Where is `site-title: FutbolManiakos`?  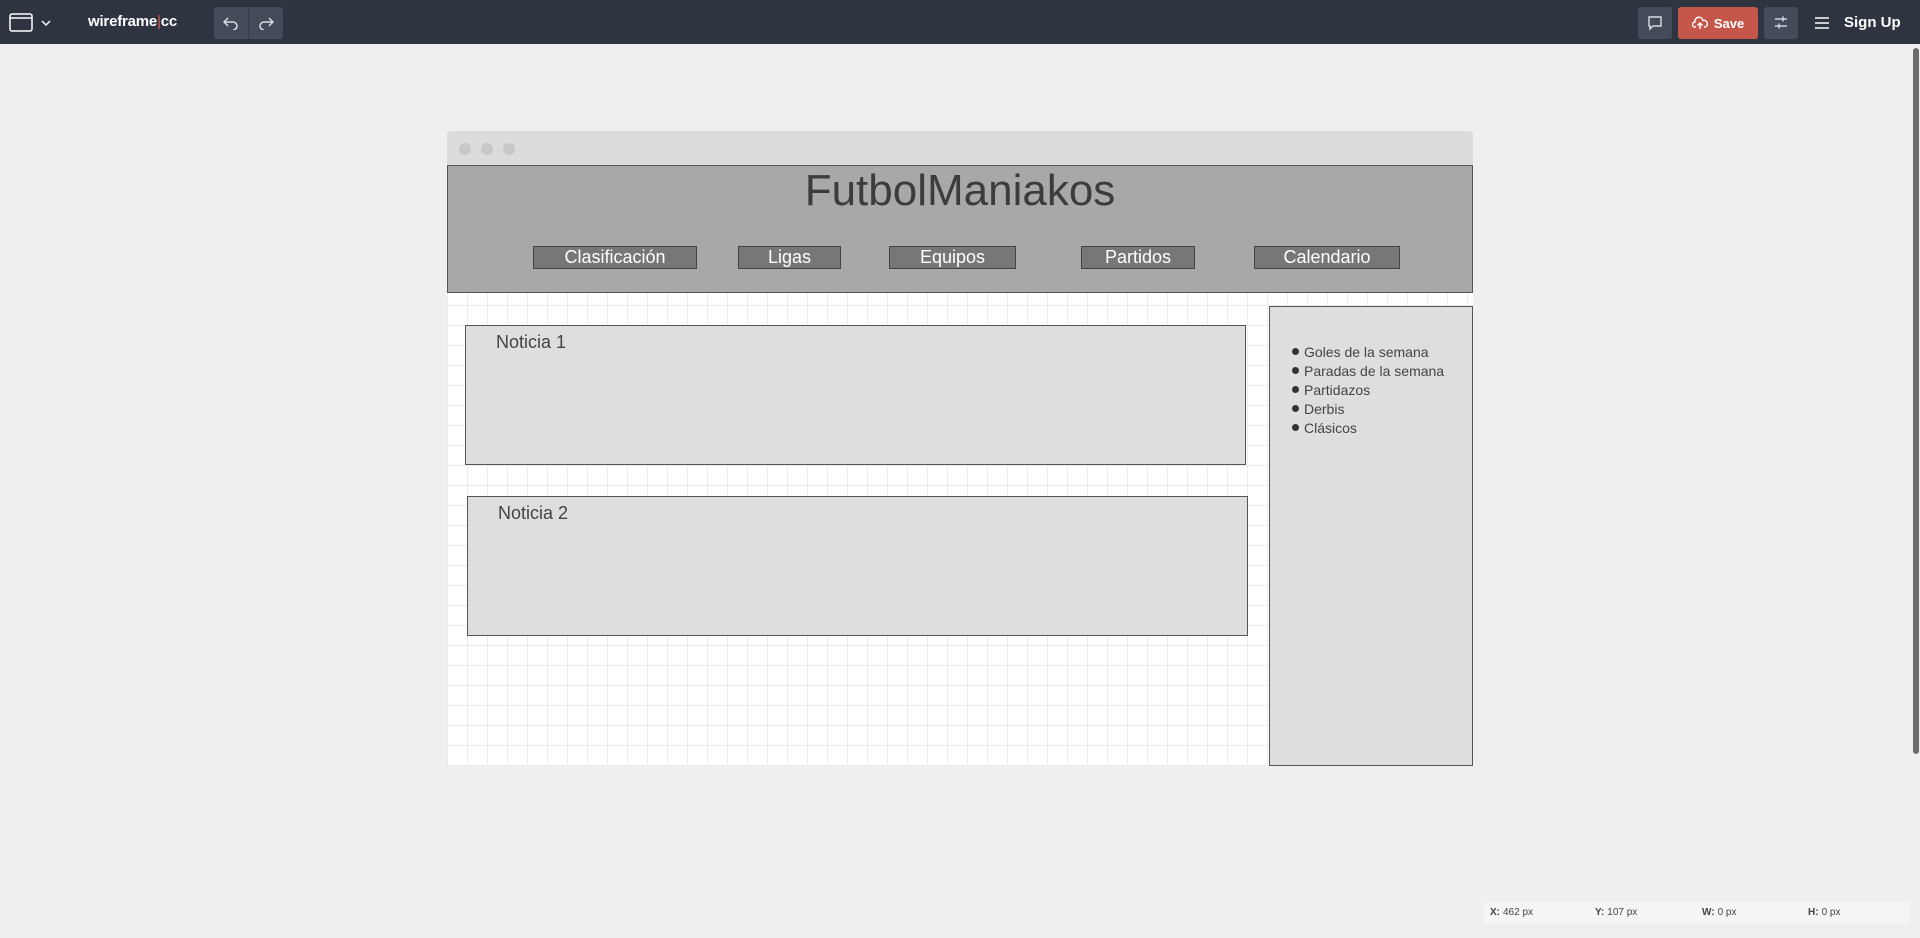 site-title: FutbolManiakos is located at coordinates (960, 191).